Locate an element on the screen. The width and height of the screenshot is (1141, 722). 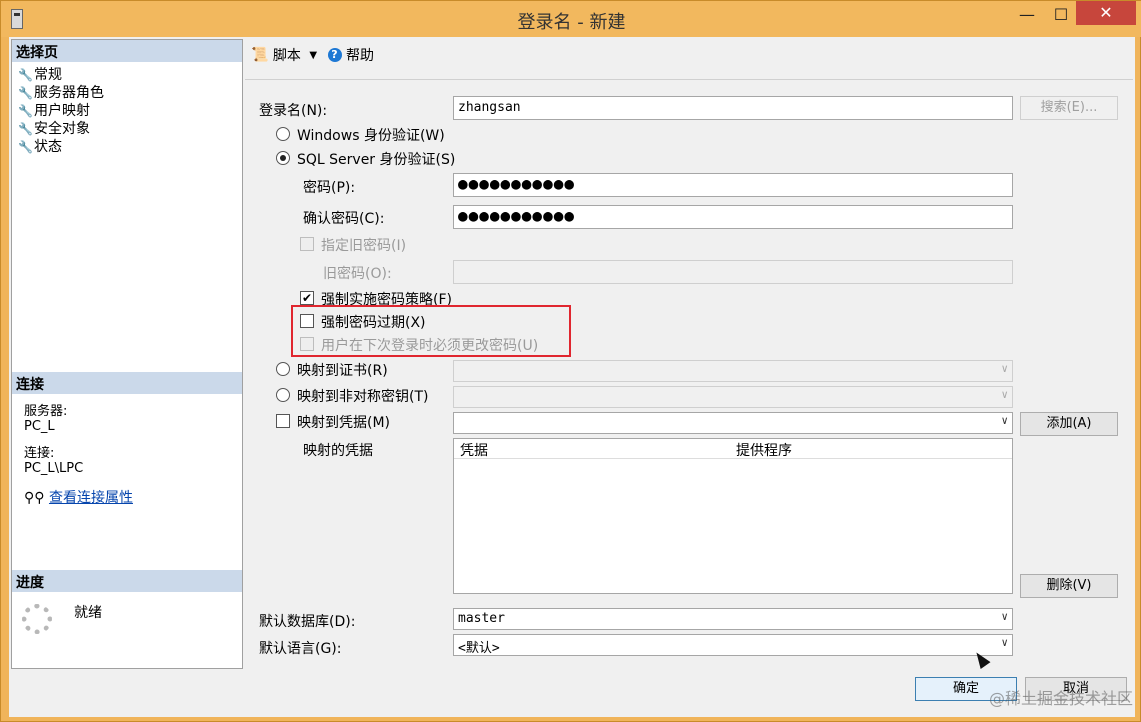
map-asym-key-radio is located at coordinates (283, 395).